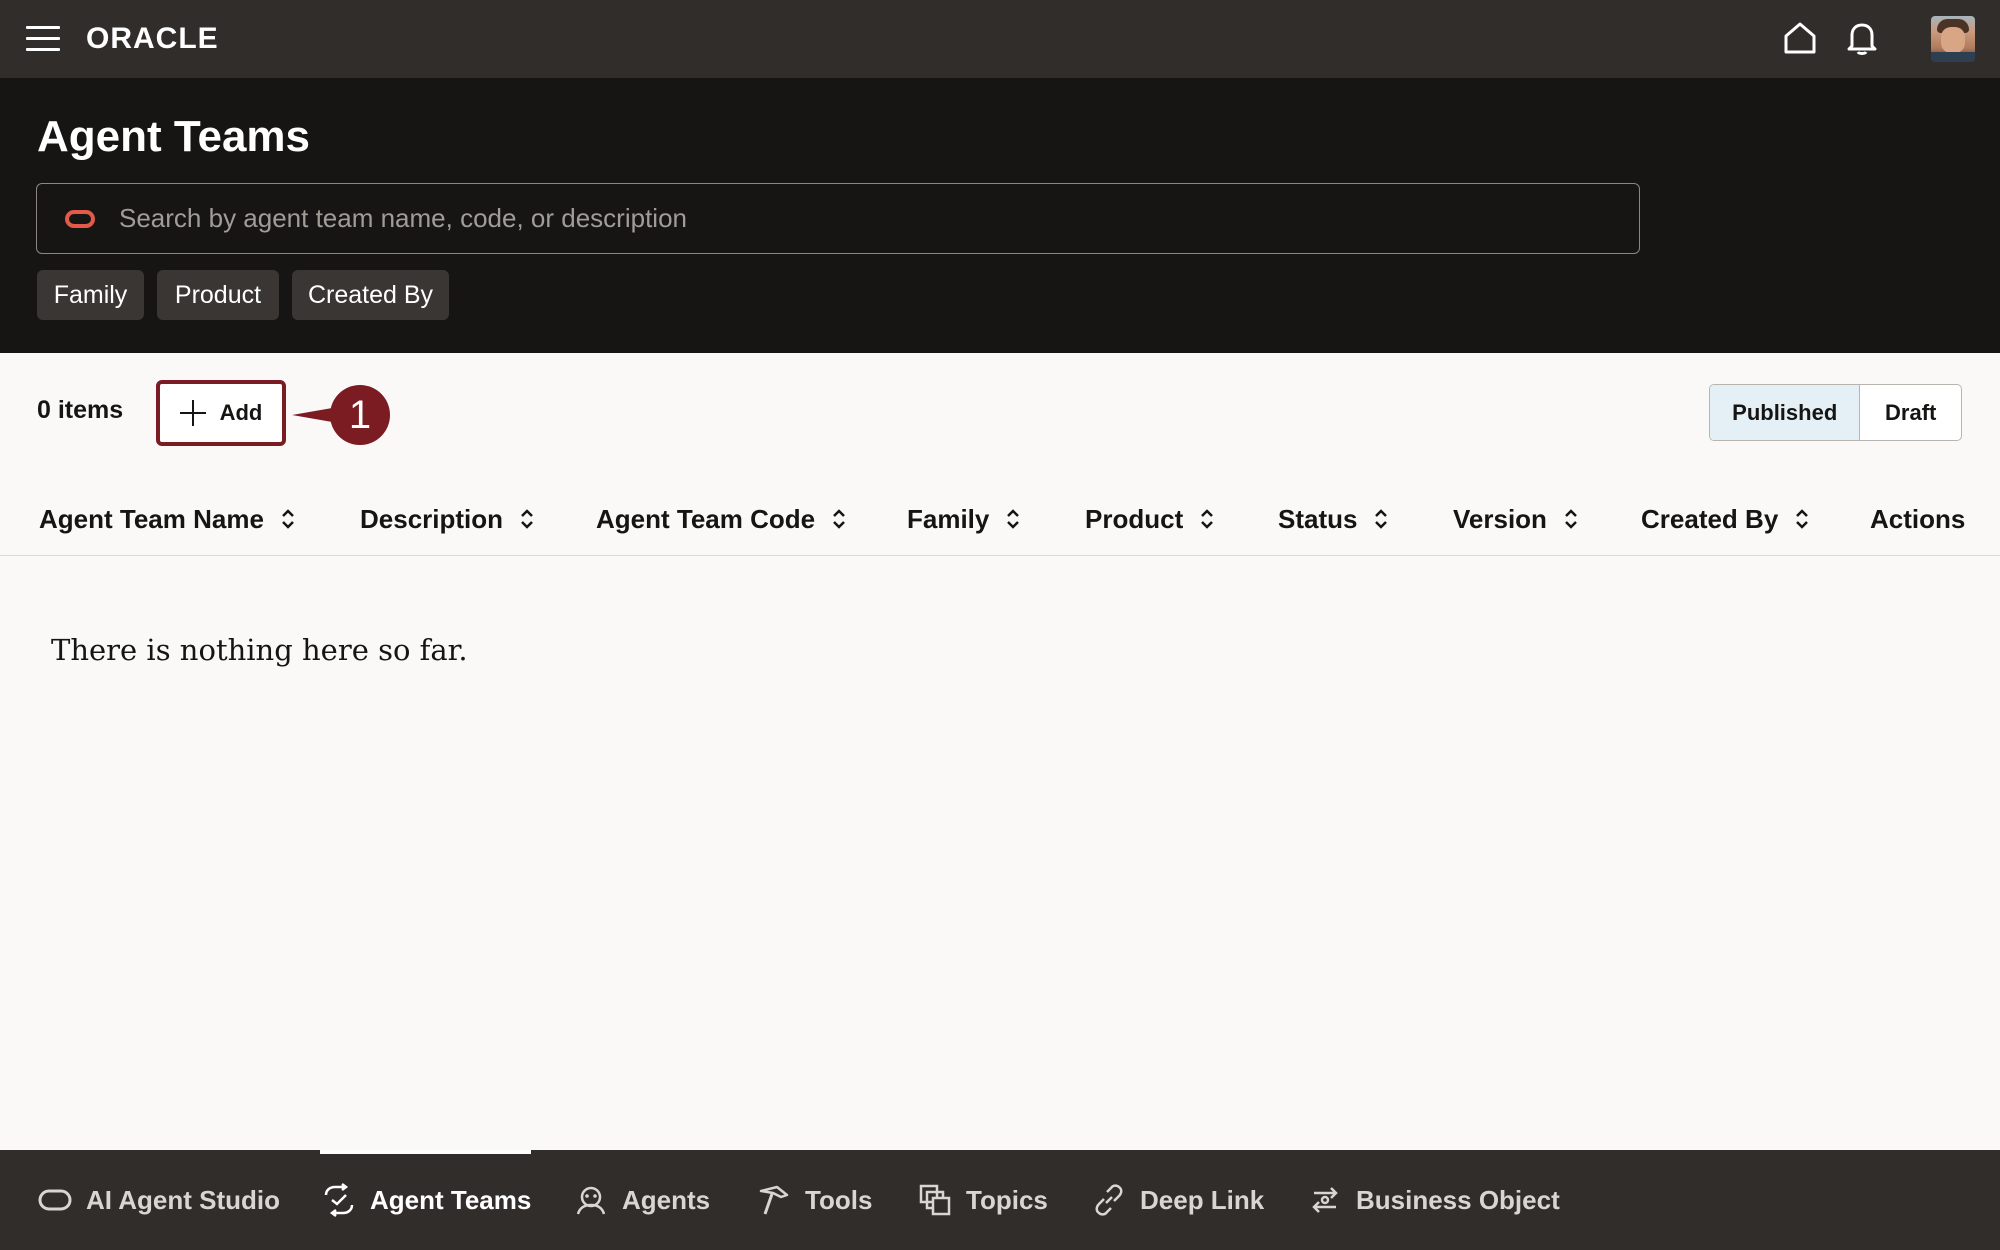 This screenshot has height=1250, width=2000. I want to click on hammer-icon, so click(774, 1200).